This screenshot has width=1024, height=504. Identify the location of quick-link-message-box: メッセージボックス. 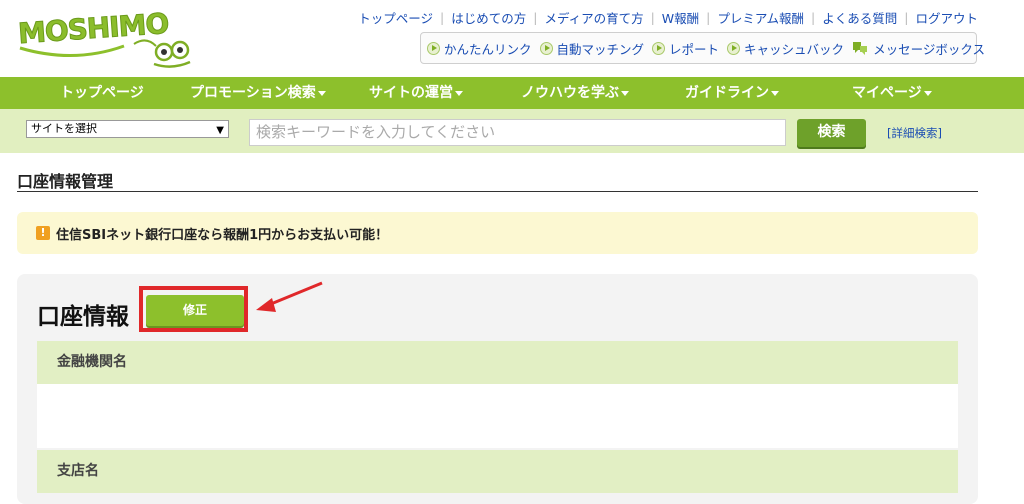
(918, 48).